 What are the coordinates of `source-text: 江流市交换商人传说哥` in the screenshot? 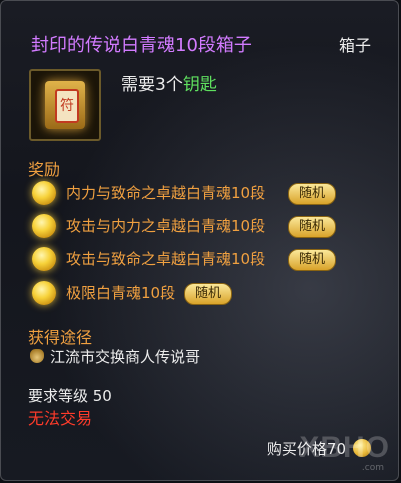 It's located at (125, 357).